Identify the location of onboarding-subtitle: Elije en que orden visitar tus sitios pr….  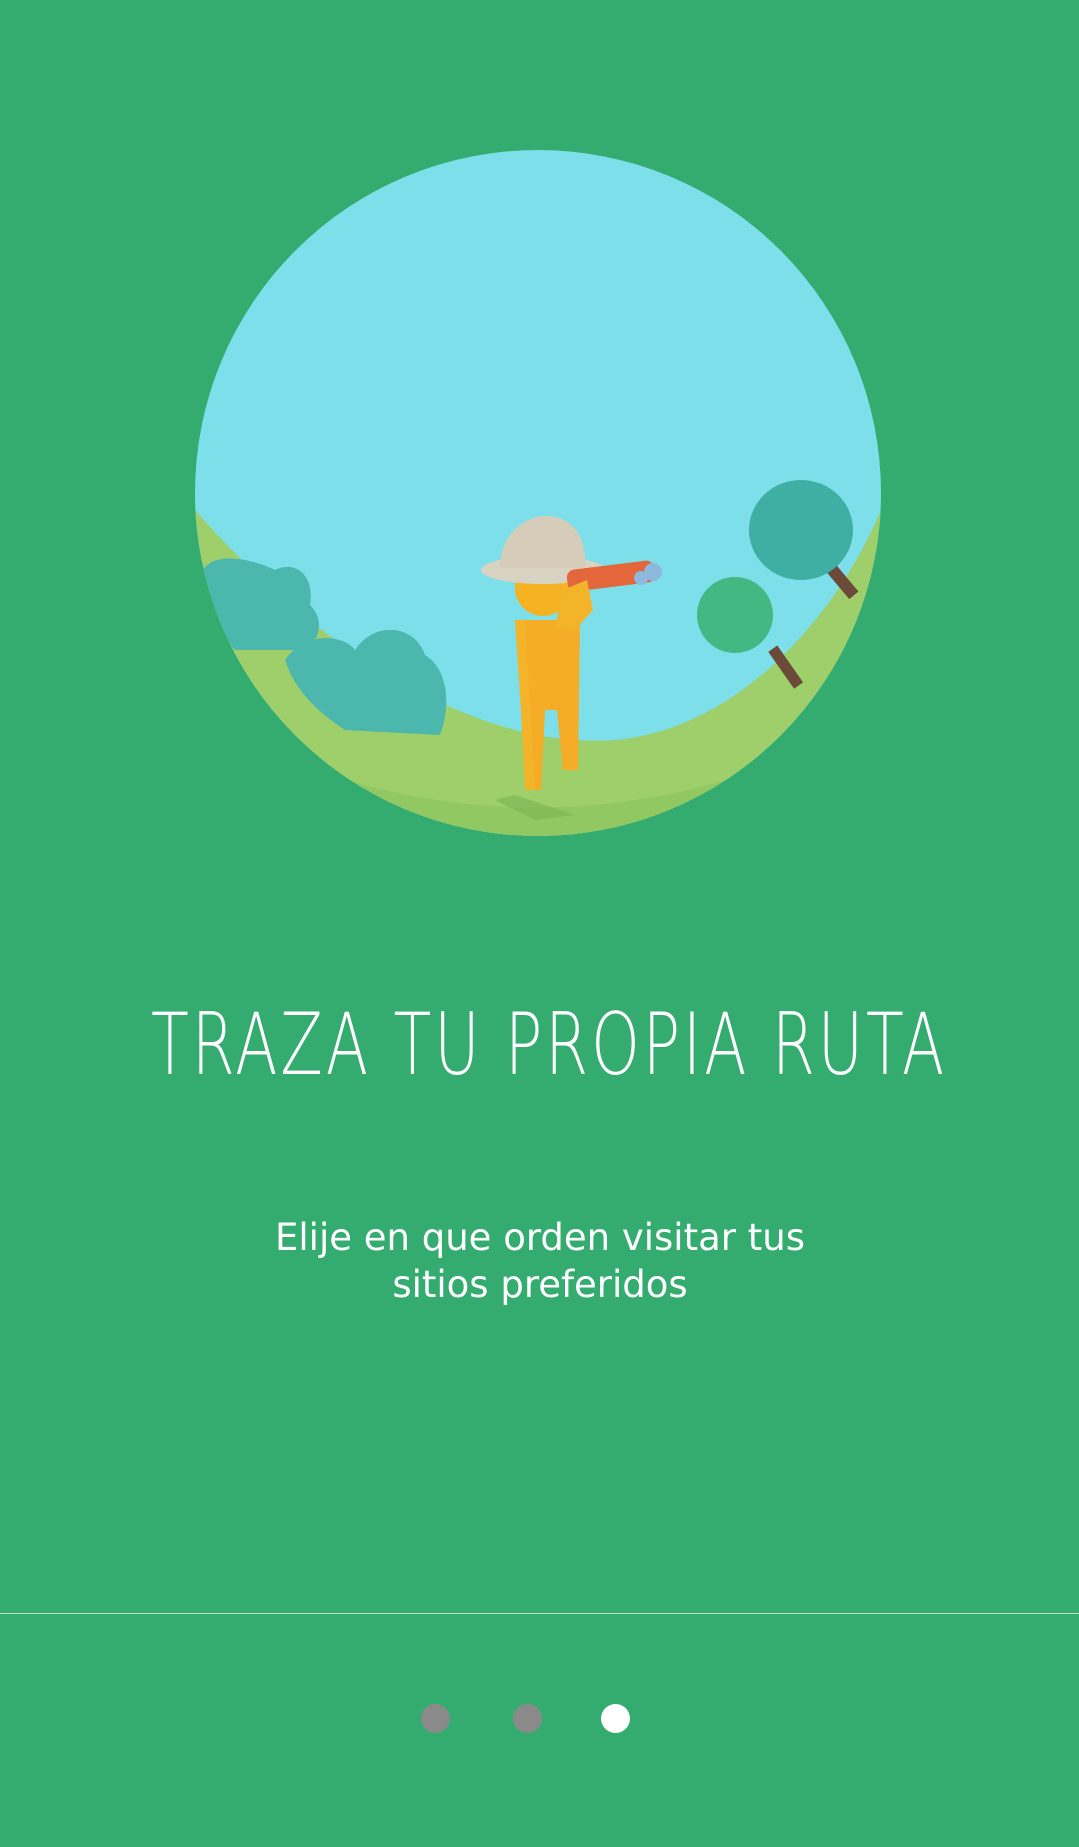
(540, 1261).